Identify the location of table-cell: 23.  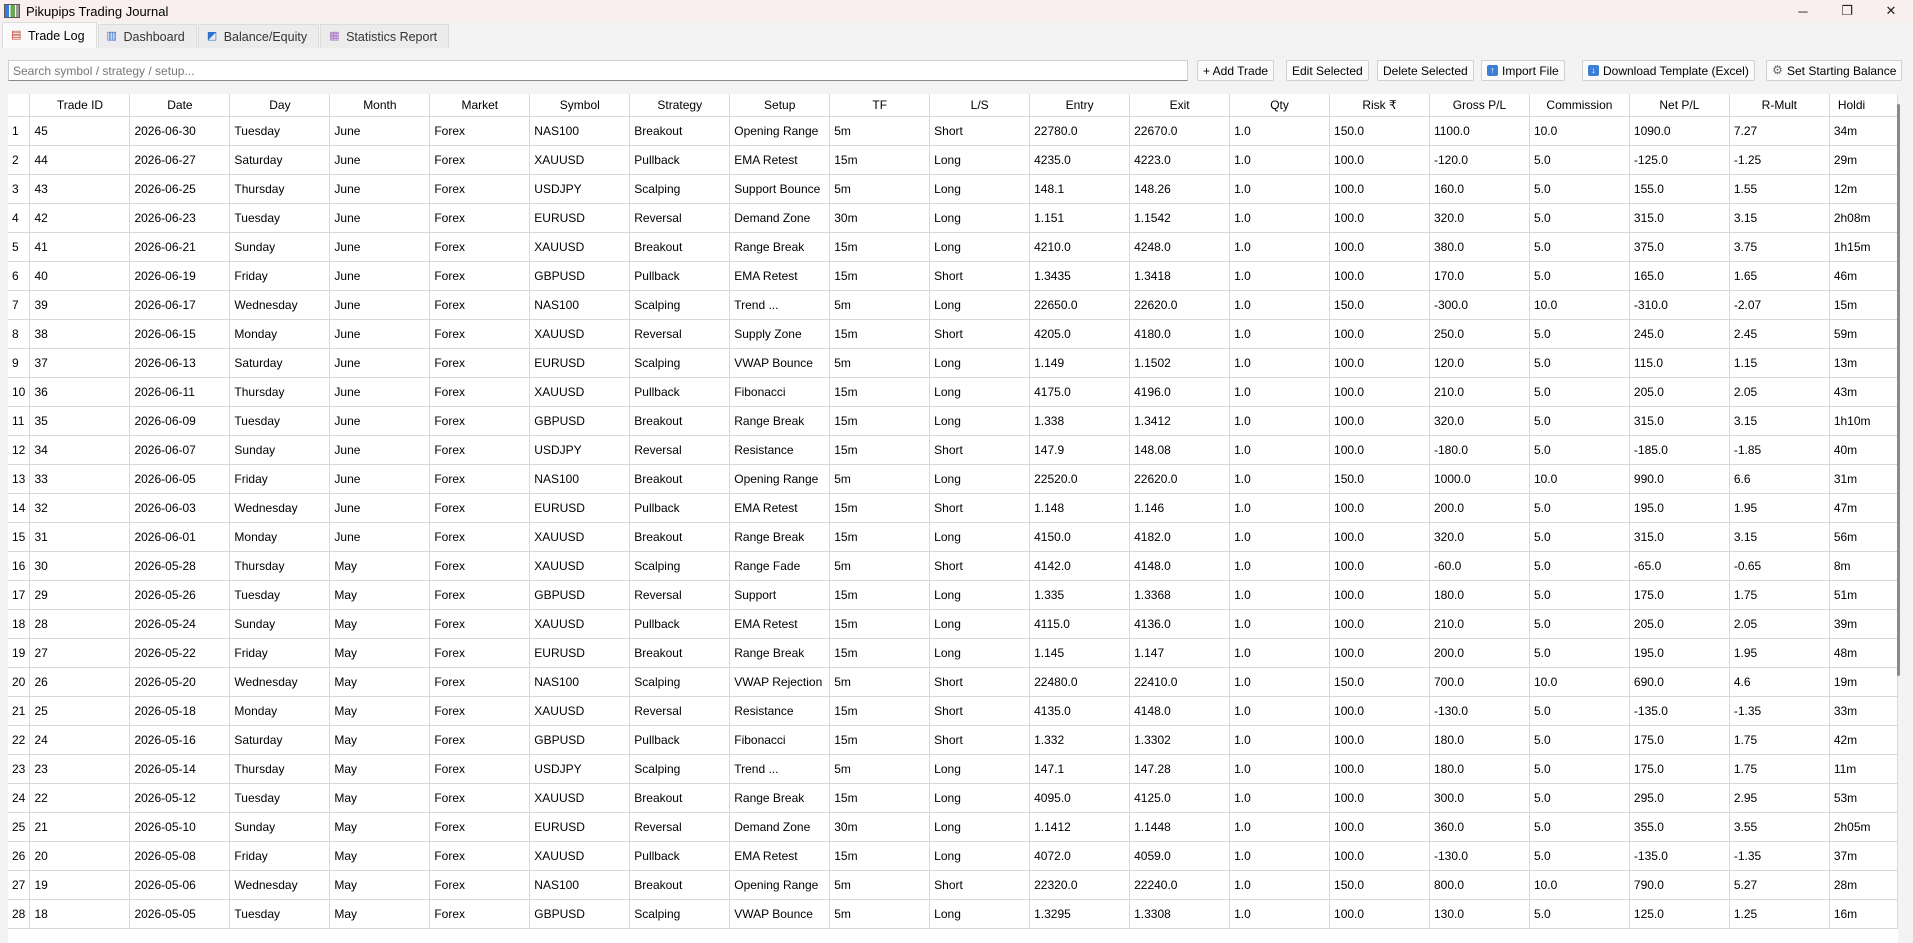
(80, 769).